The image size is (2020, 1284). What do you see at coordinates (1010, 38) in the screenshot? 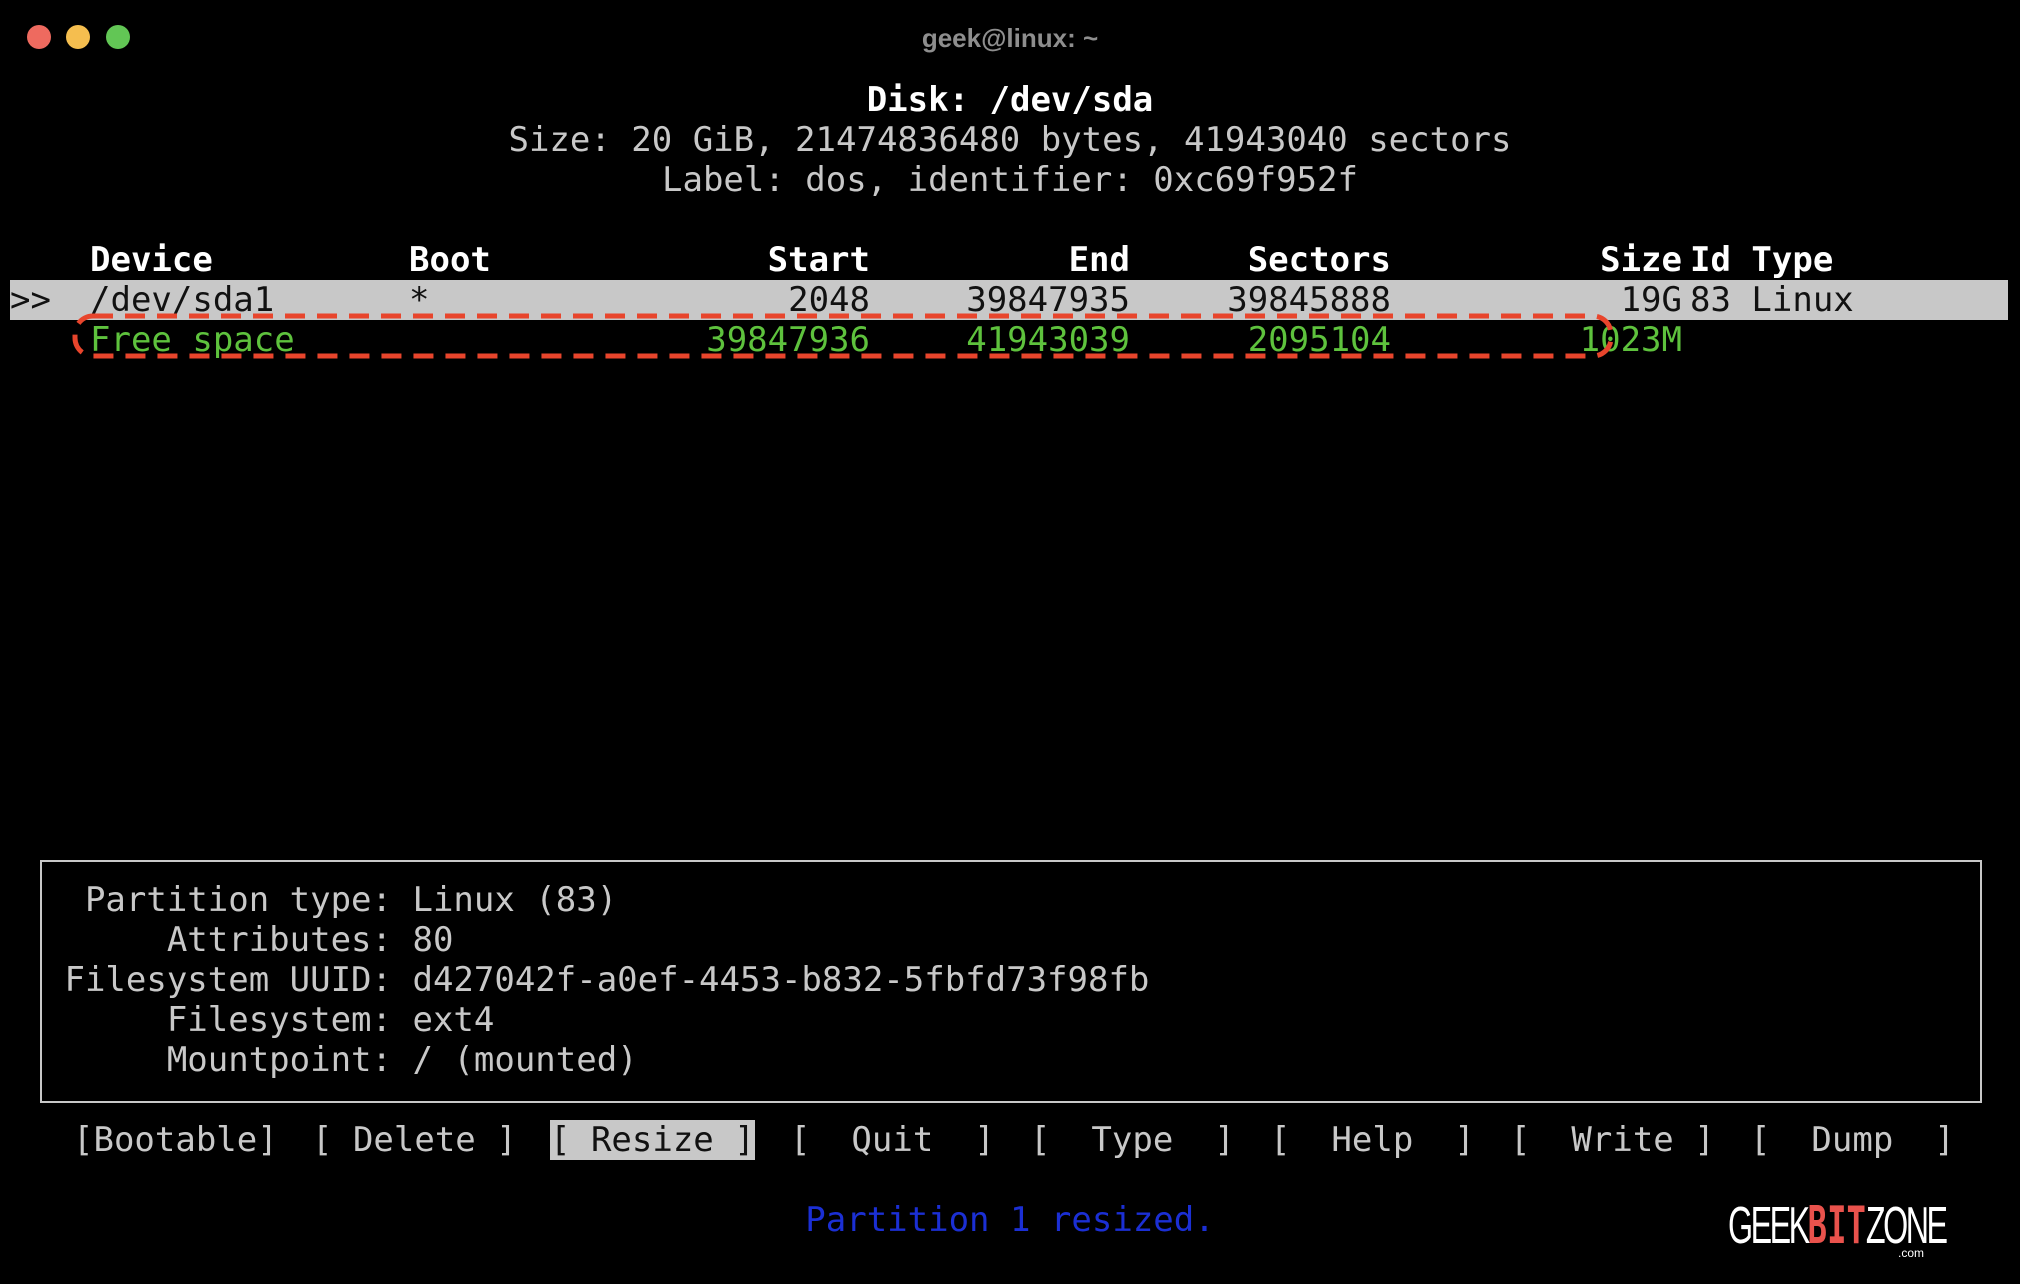
I see `window-title: geek@linux: ~` at bounding box center [1010, 38].